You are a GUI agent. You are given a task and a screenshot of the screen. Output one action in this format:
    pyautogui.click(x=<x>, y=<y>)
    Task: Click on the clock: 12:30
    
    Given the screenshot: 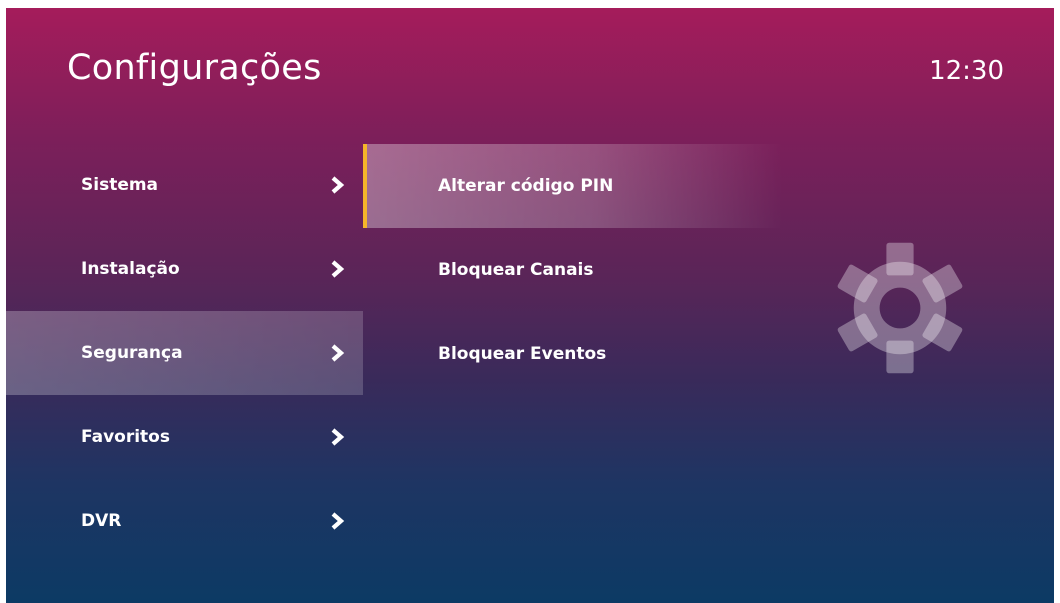 What is the action you would take?
    pyautogui.click(x=966, y=71)
    